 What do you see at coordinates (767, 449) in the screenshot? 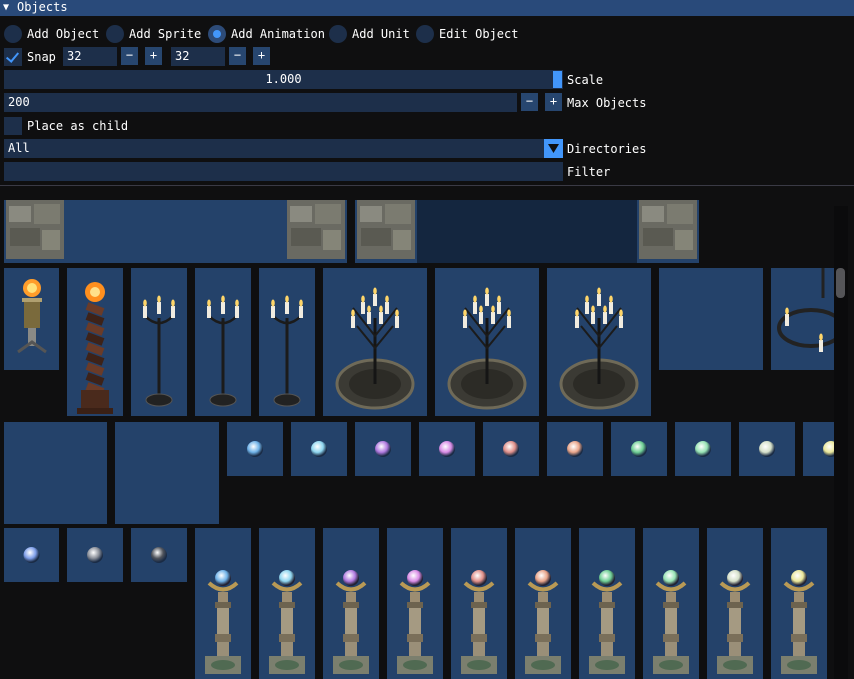
I see `palette-item-white-orb-sprite` at bounding box center [767, 449].